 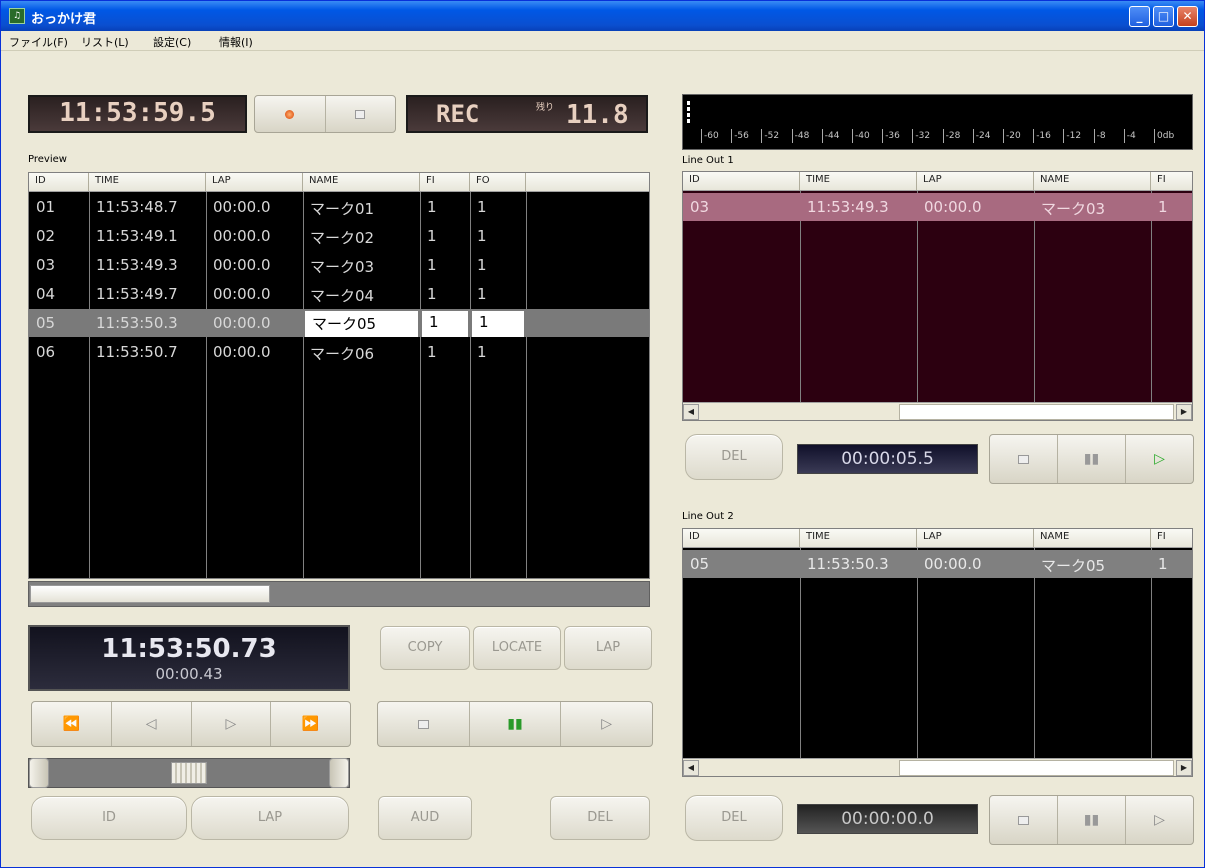 What do you see at coordinates (517, 648) in the screenshot?
I see `locate-button: LOCATE` at bounding box center [517, 648].